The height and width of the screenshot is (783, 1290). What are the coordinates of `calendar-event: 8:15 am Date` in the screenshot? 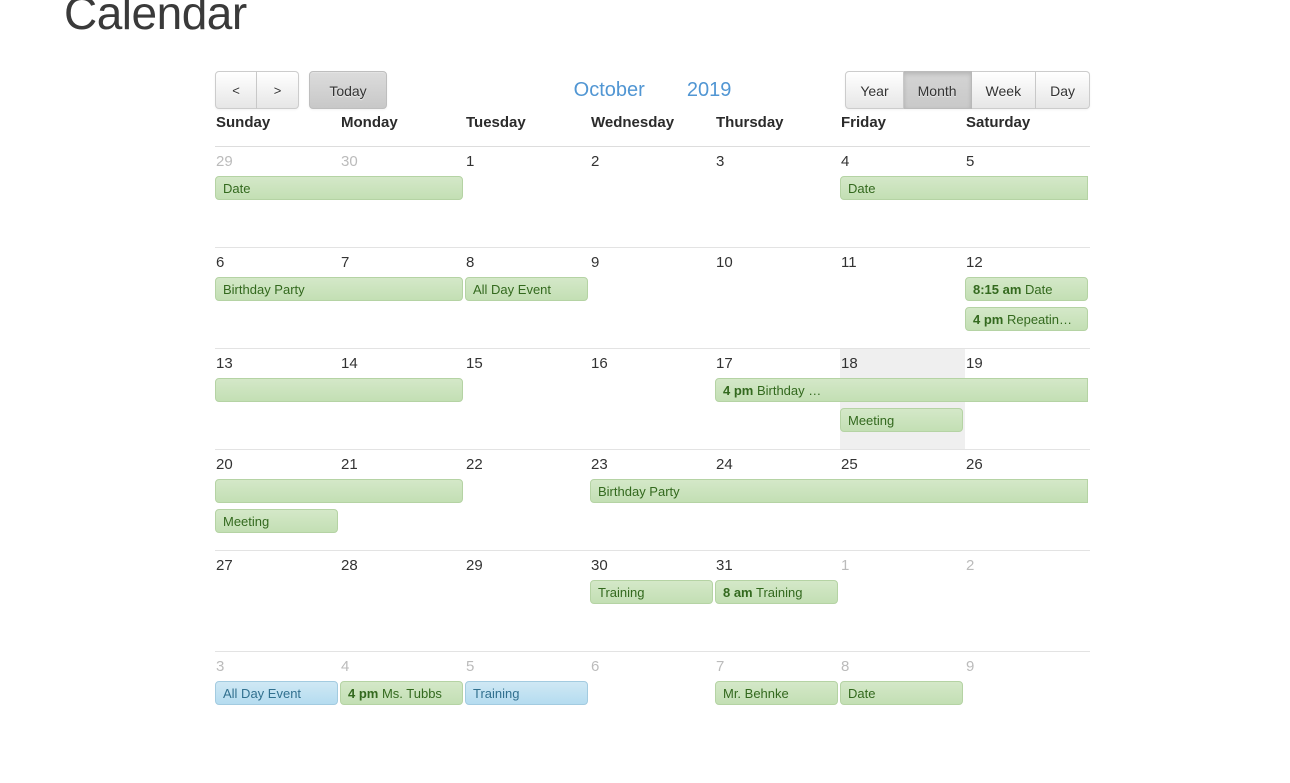 It's located at (1026, 289).